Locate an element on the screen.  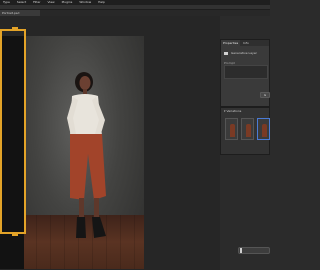
tab-properties: Properties is located at coordinates (231, 43).